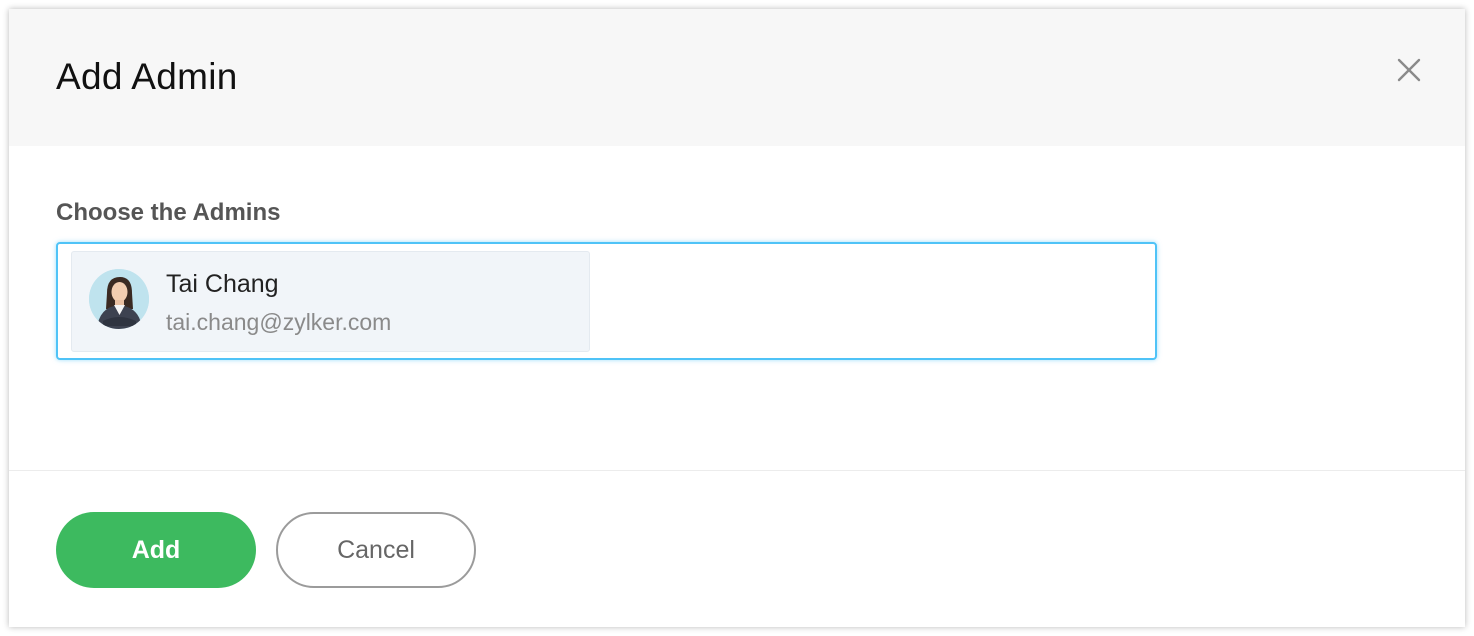  I want to click on selected-admin-chip: Tai Chang tai.chang@zylker.com, so click(330, 301).